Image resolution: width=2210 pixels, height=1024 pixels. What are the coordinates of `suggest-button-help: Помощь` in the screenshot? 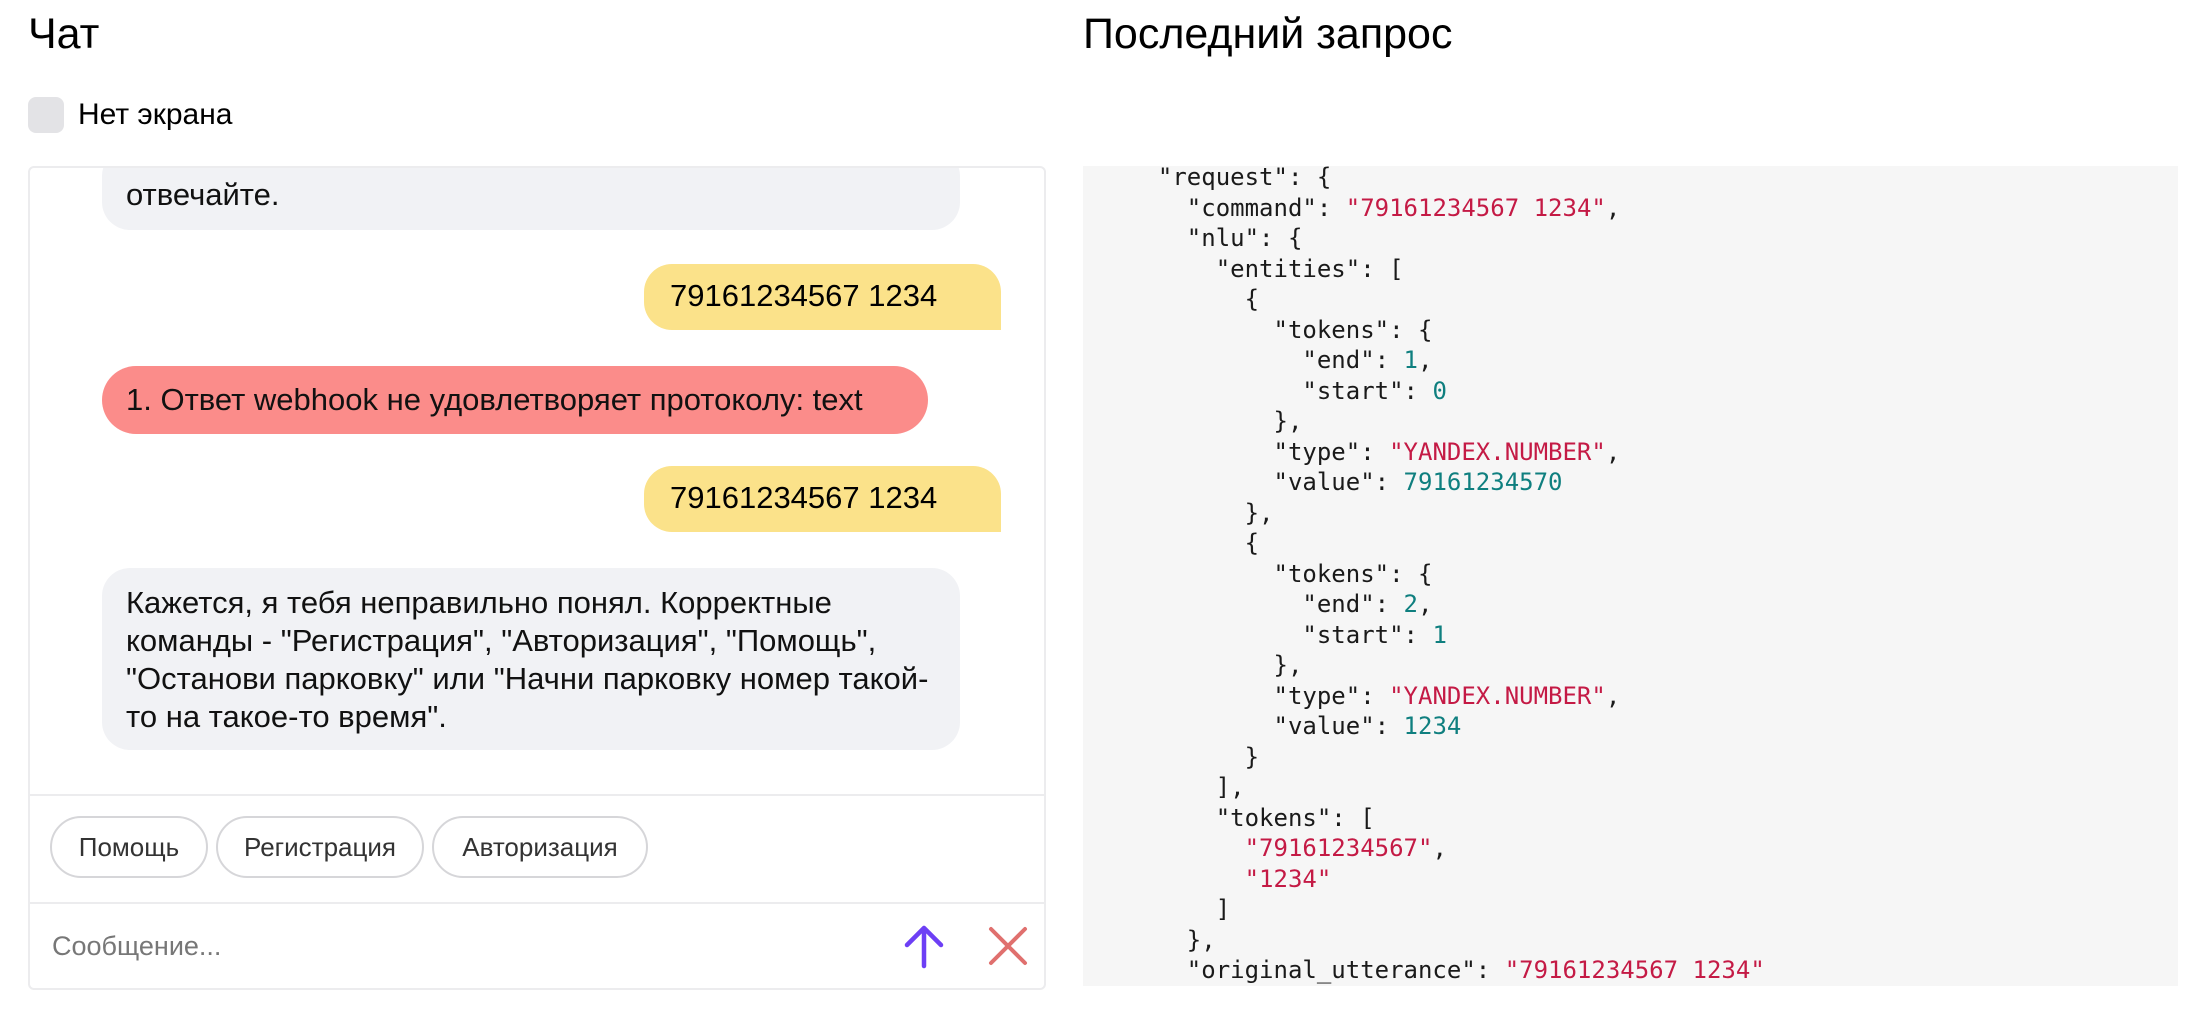 It's located at (129, 847).